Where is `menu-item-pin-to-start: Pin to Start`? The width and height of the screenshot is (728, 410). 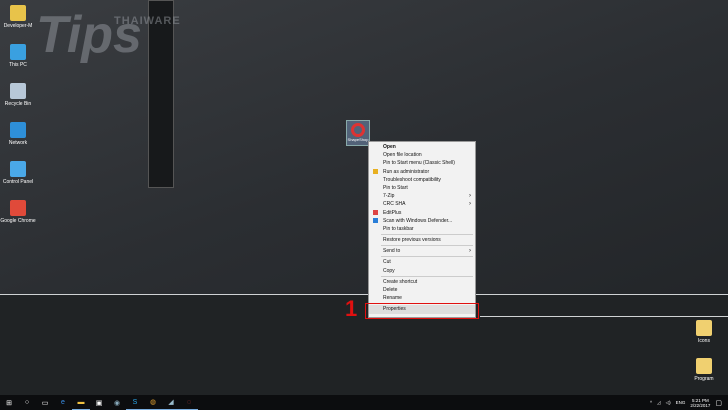
menu-item-pin-to-start: Pin to Start is located at coordinates (422, 188).